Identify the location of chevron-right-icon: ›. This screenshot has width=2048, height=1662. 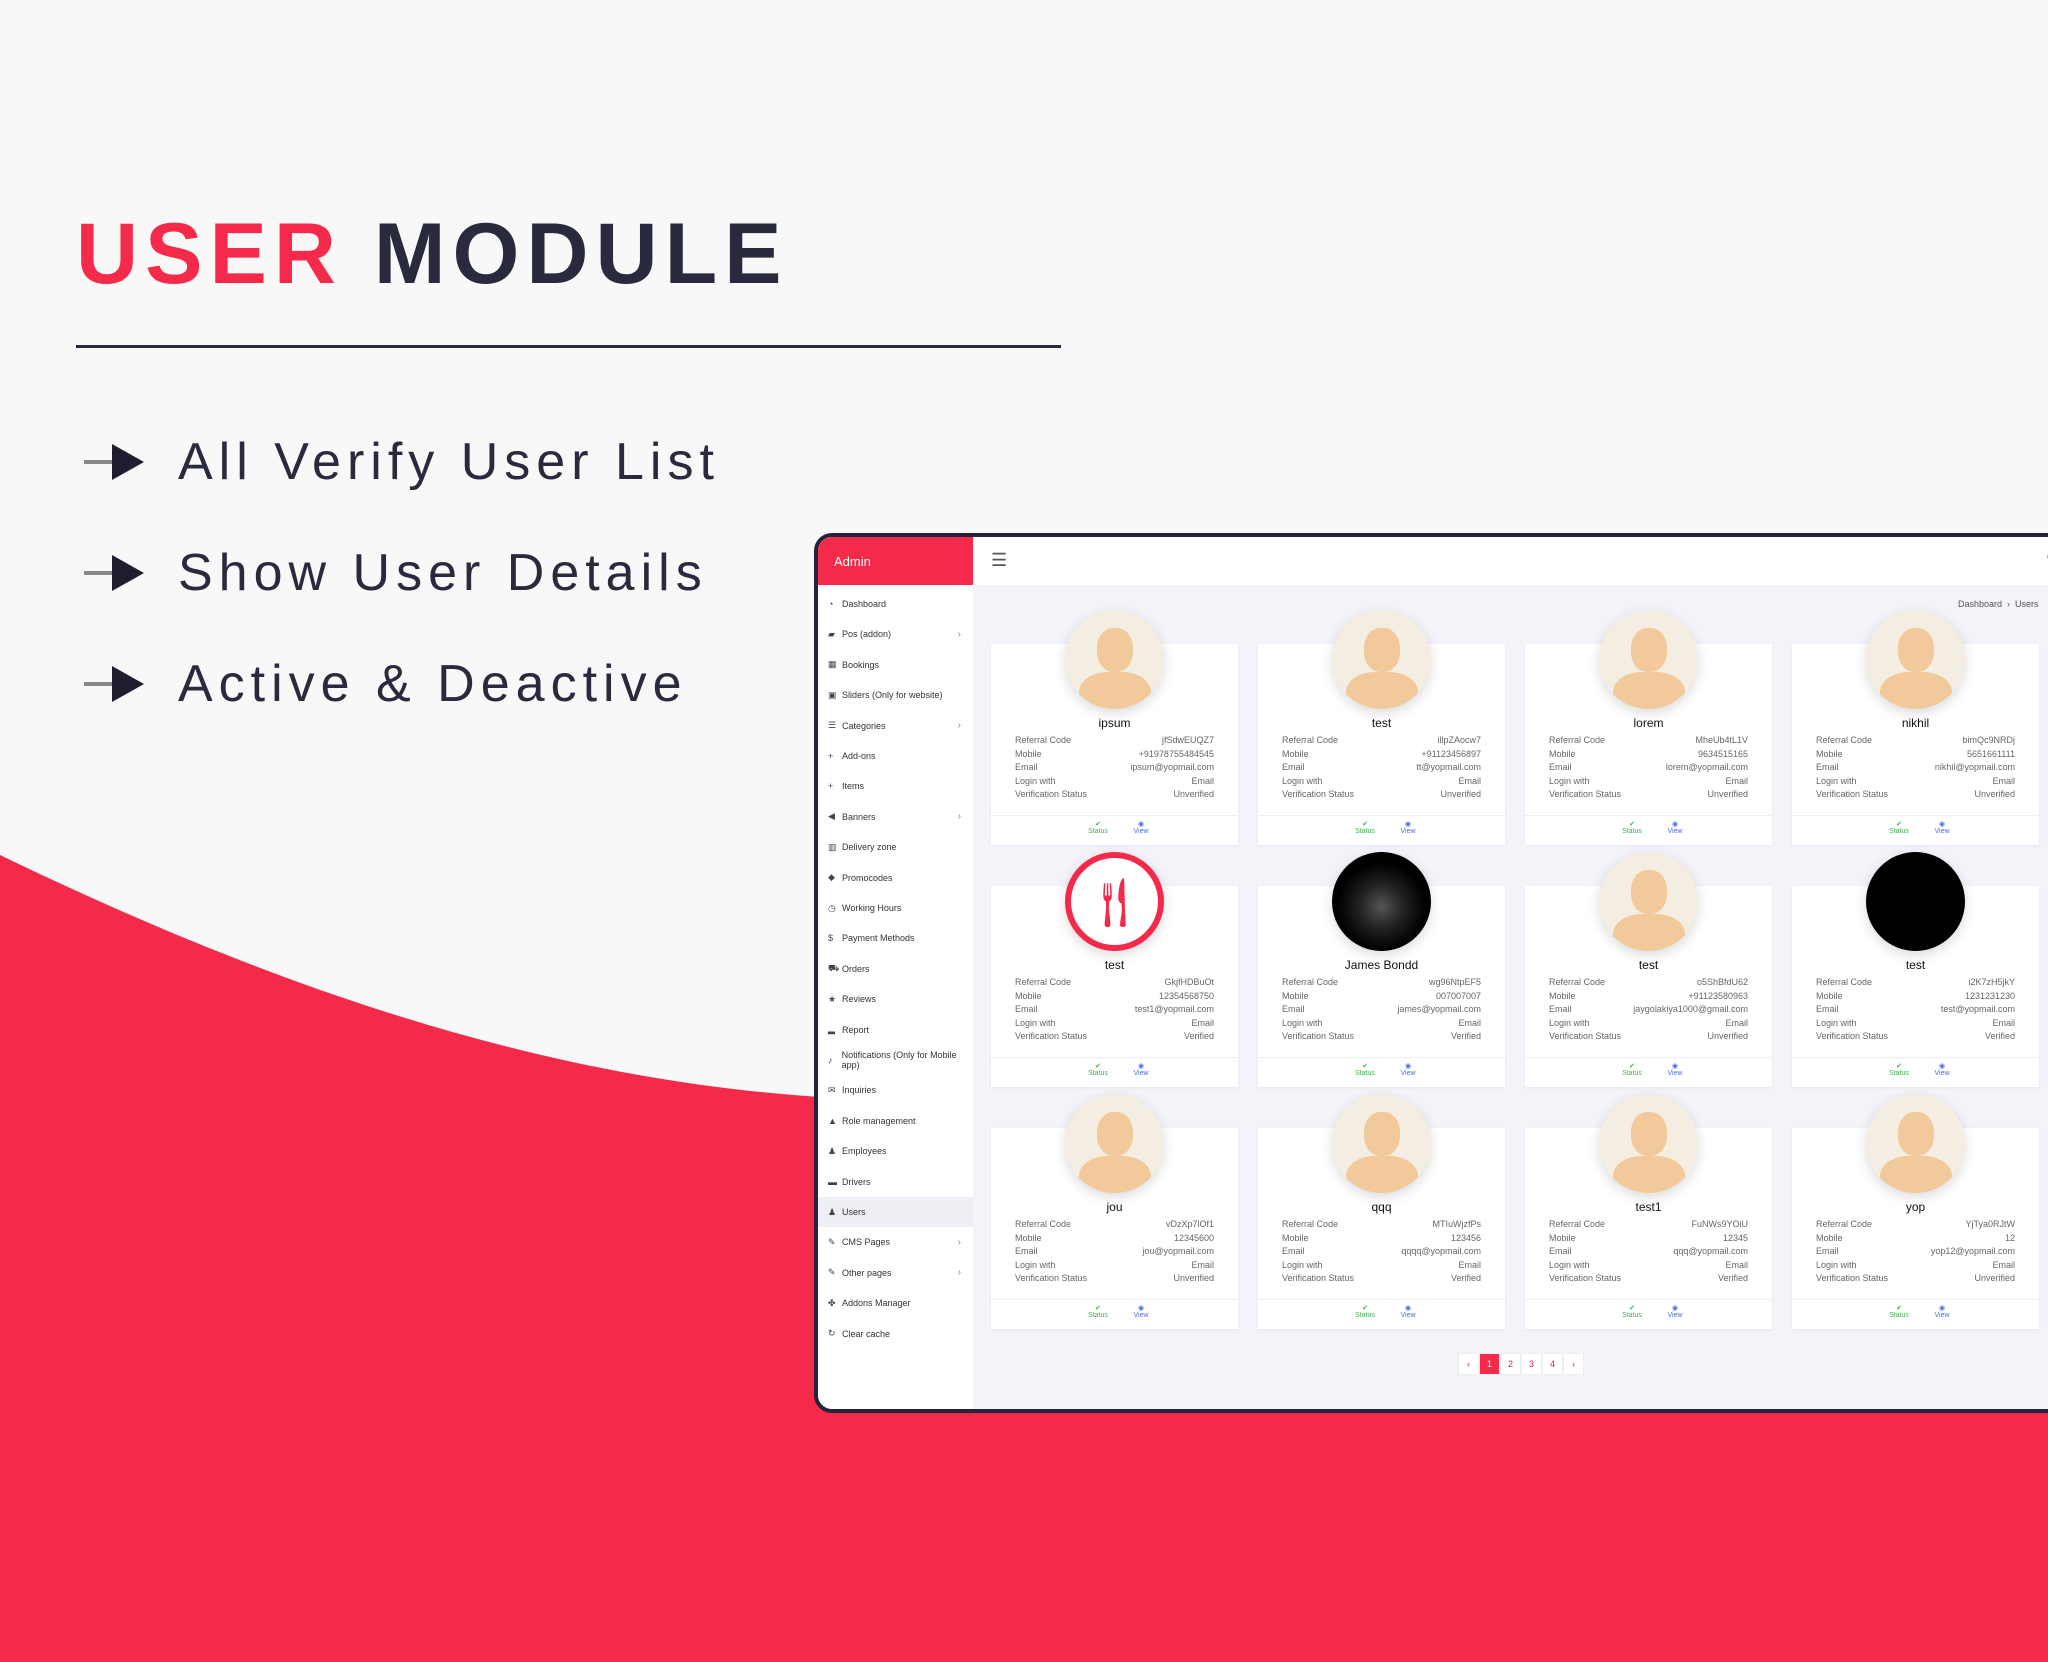
(959, 1273).